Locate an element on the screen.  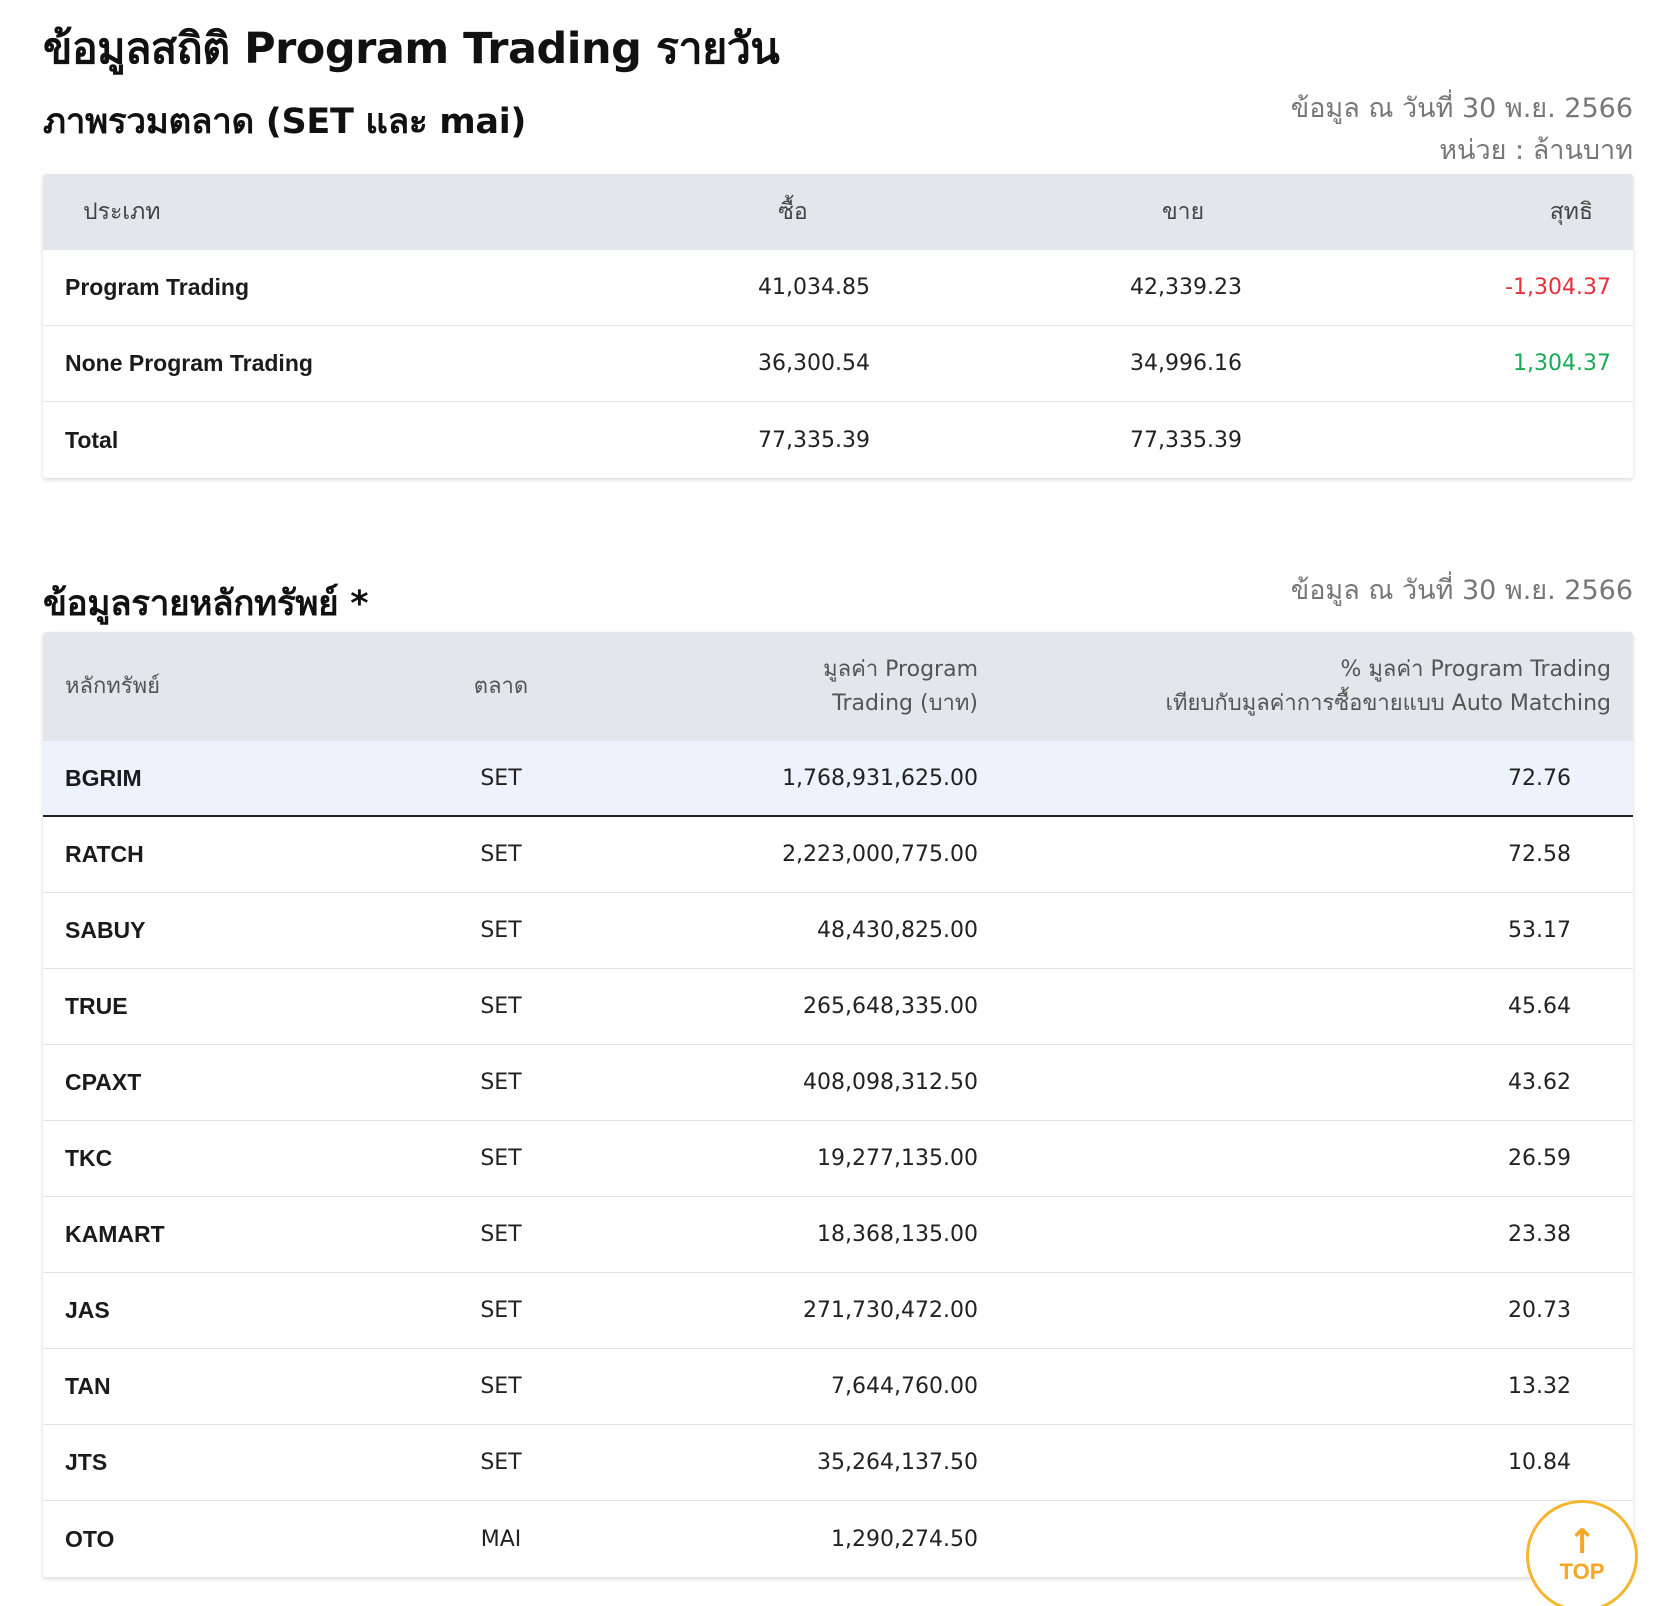
summary-row: Total 77,335.39 77,335.39 is located at coordinates (838, 440).